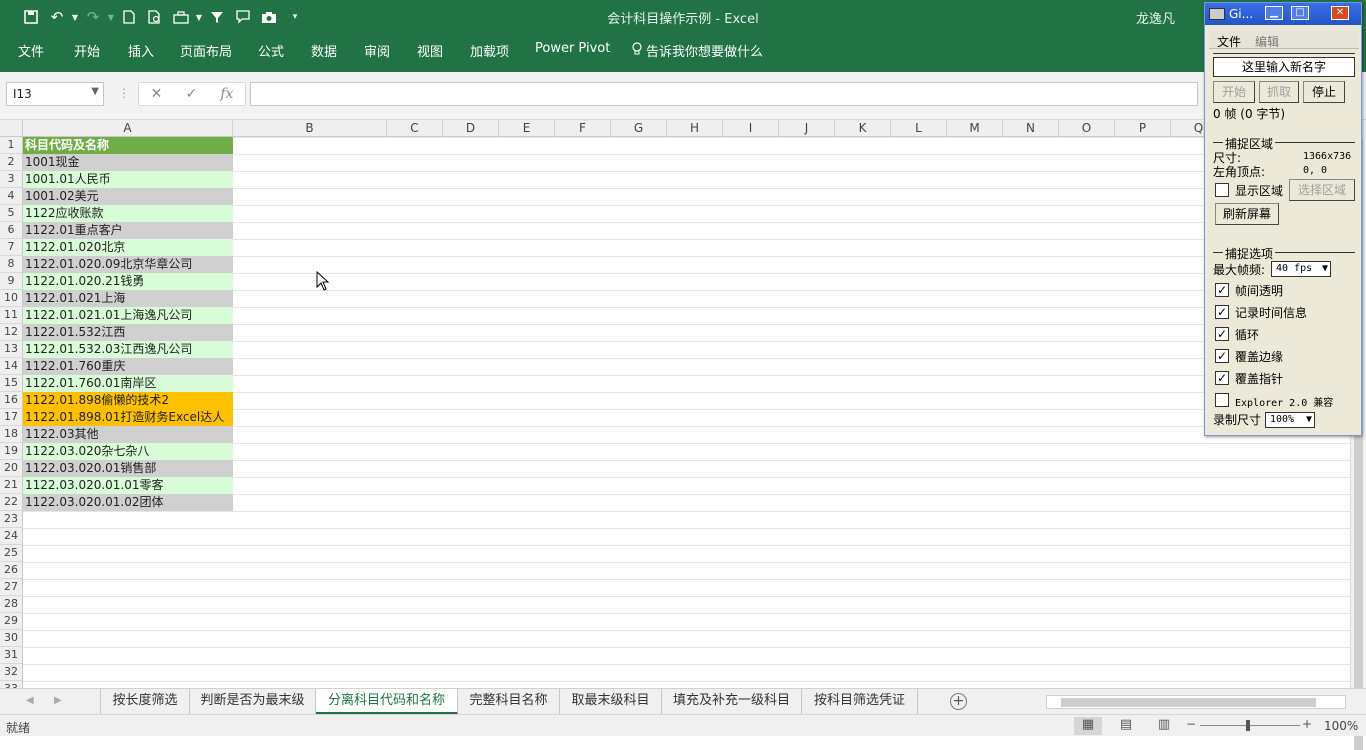  What do you see at coordinates (128, 264) in the screenshot?
I see `account-cell: 1122.01.020.09北京华章公司` at bounding box center [128, 264].